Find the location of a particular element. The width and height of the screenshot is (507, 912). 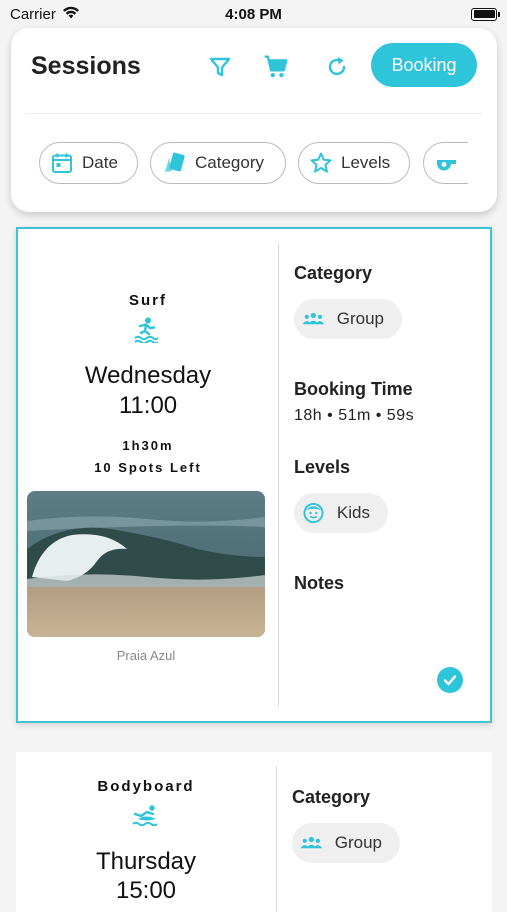

star-icon is located at coordinates (321, 162).